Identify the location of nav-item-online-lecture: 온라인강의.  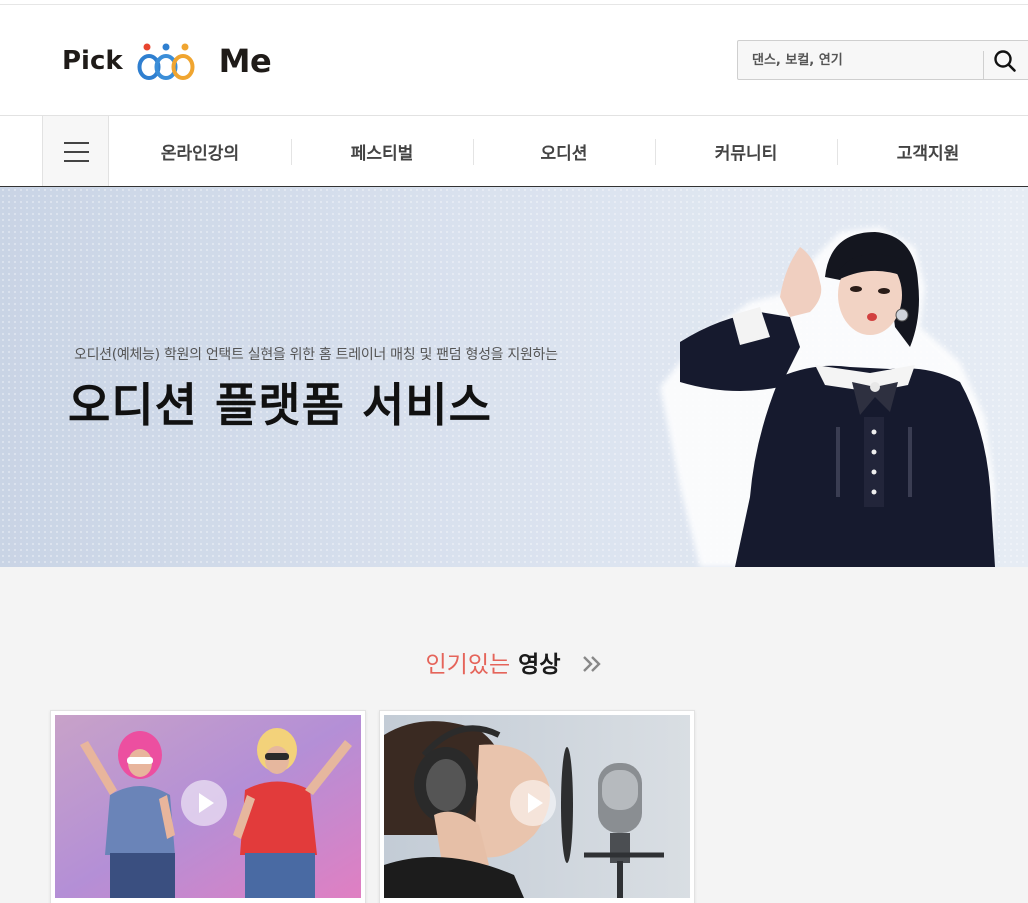
(200, 151).